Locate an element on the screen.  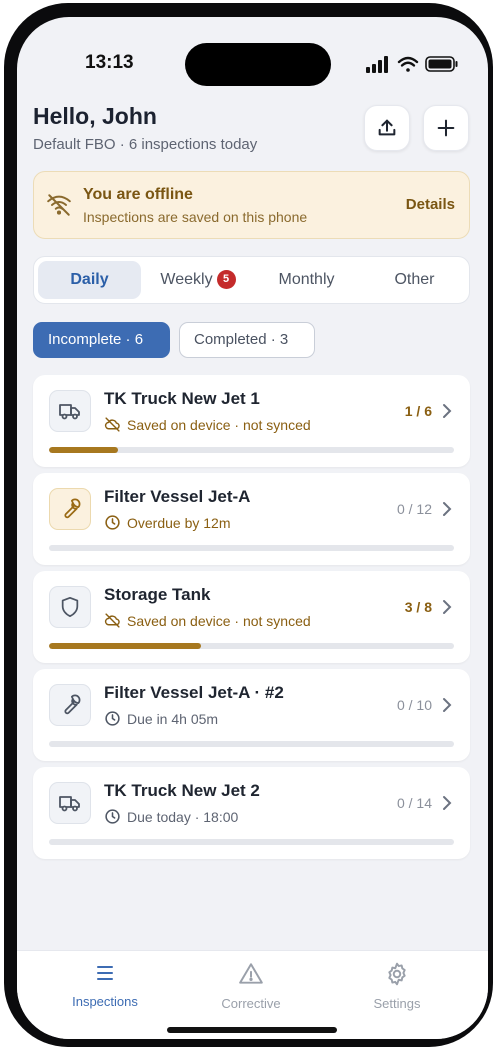
card-count: 0 / 14 is located at coordinates (414, 803).